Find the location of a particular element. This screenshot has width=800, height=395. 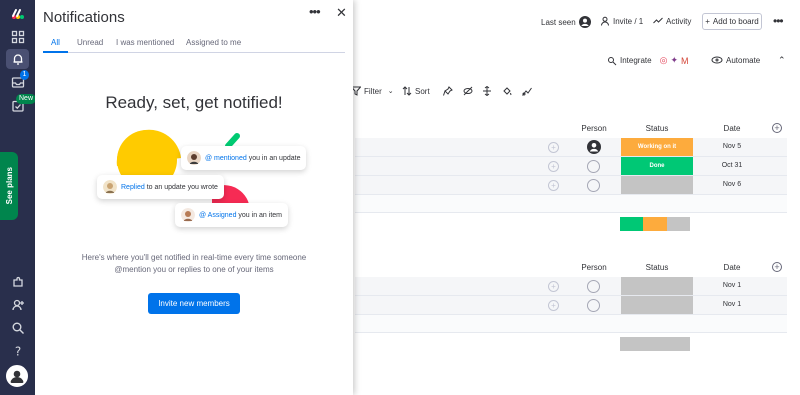

date-cell: Oct 31 is located at coordinates (732, 165).